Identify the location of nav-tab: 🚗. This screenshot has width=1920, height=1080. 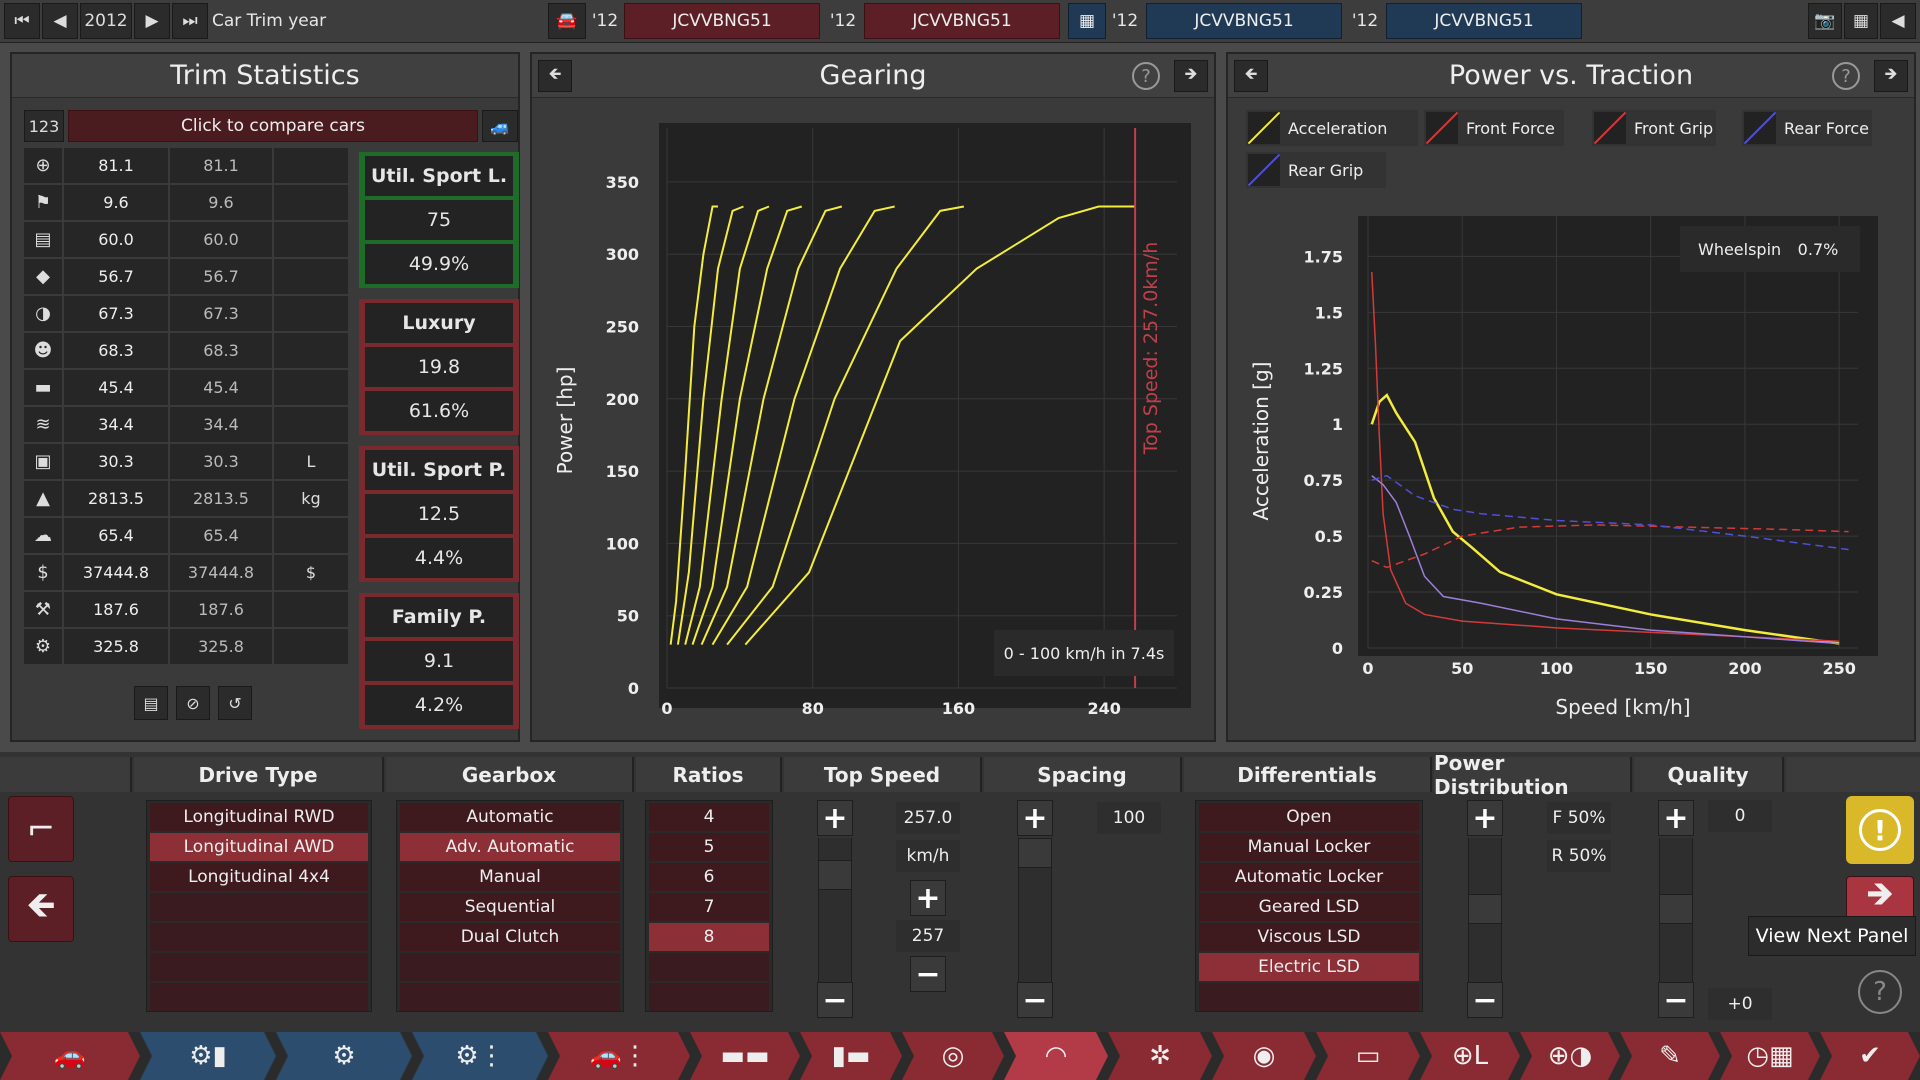
(70, 1056).